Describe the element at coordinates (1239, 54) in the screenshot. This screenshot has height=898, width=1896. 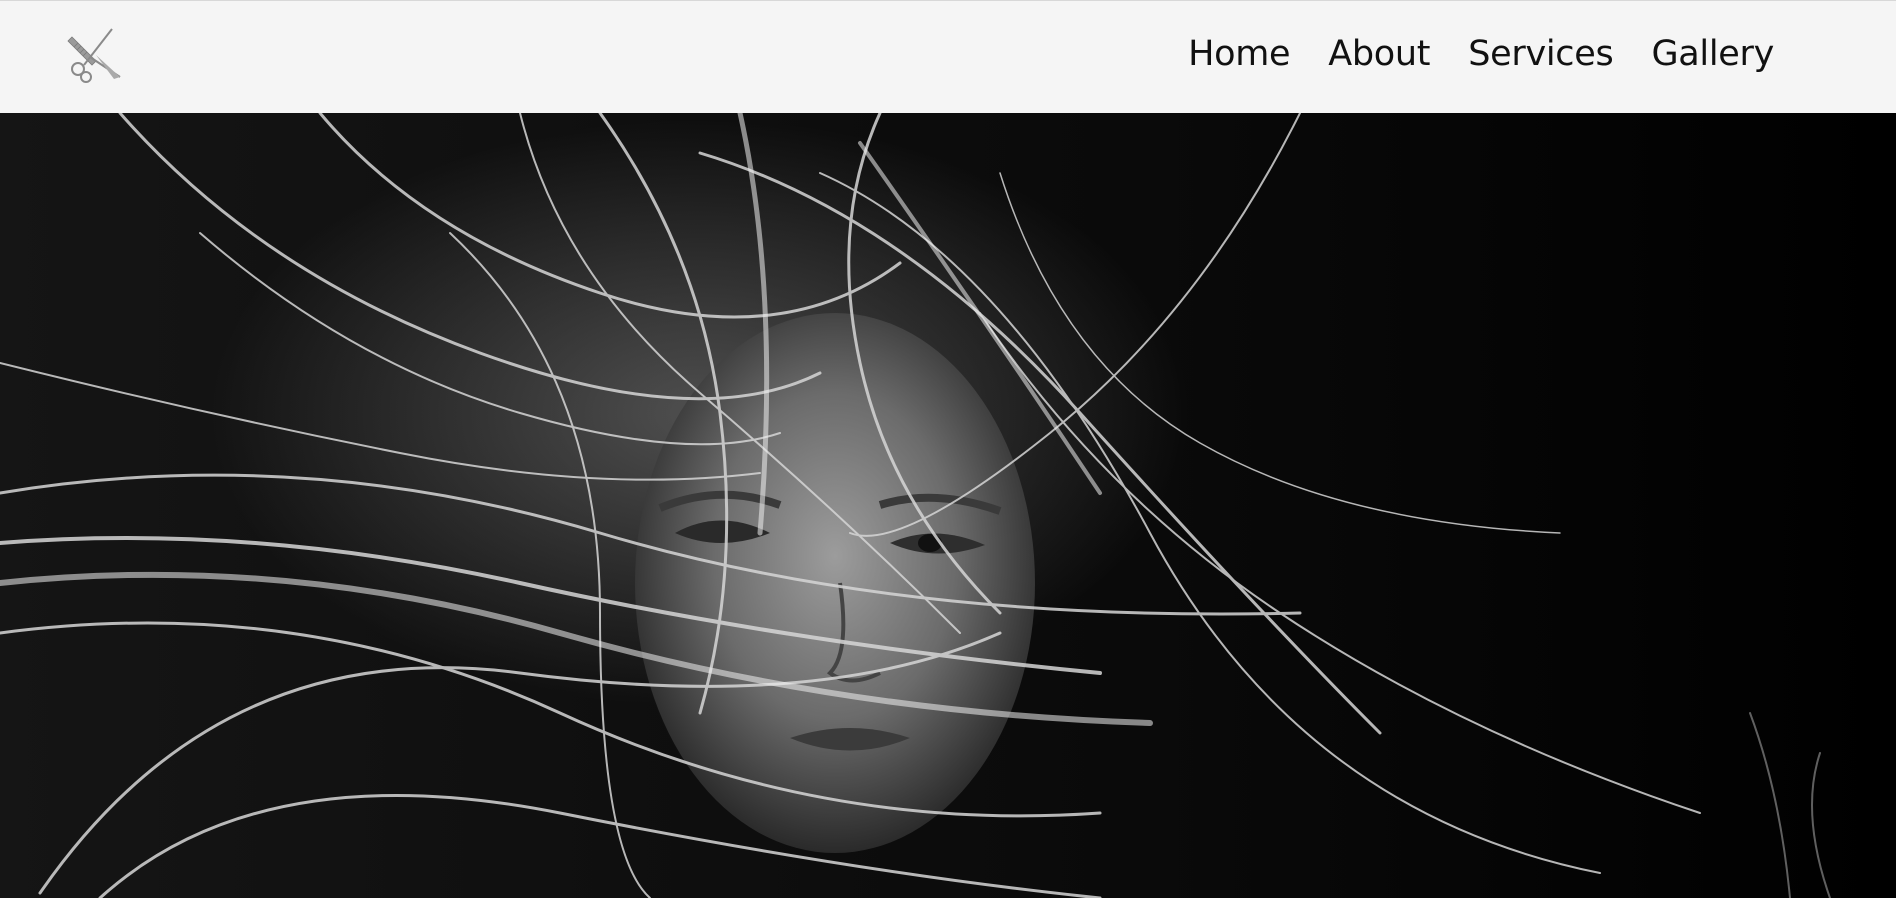
I see `nav-home: Home` at that location.